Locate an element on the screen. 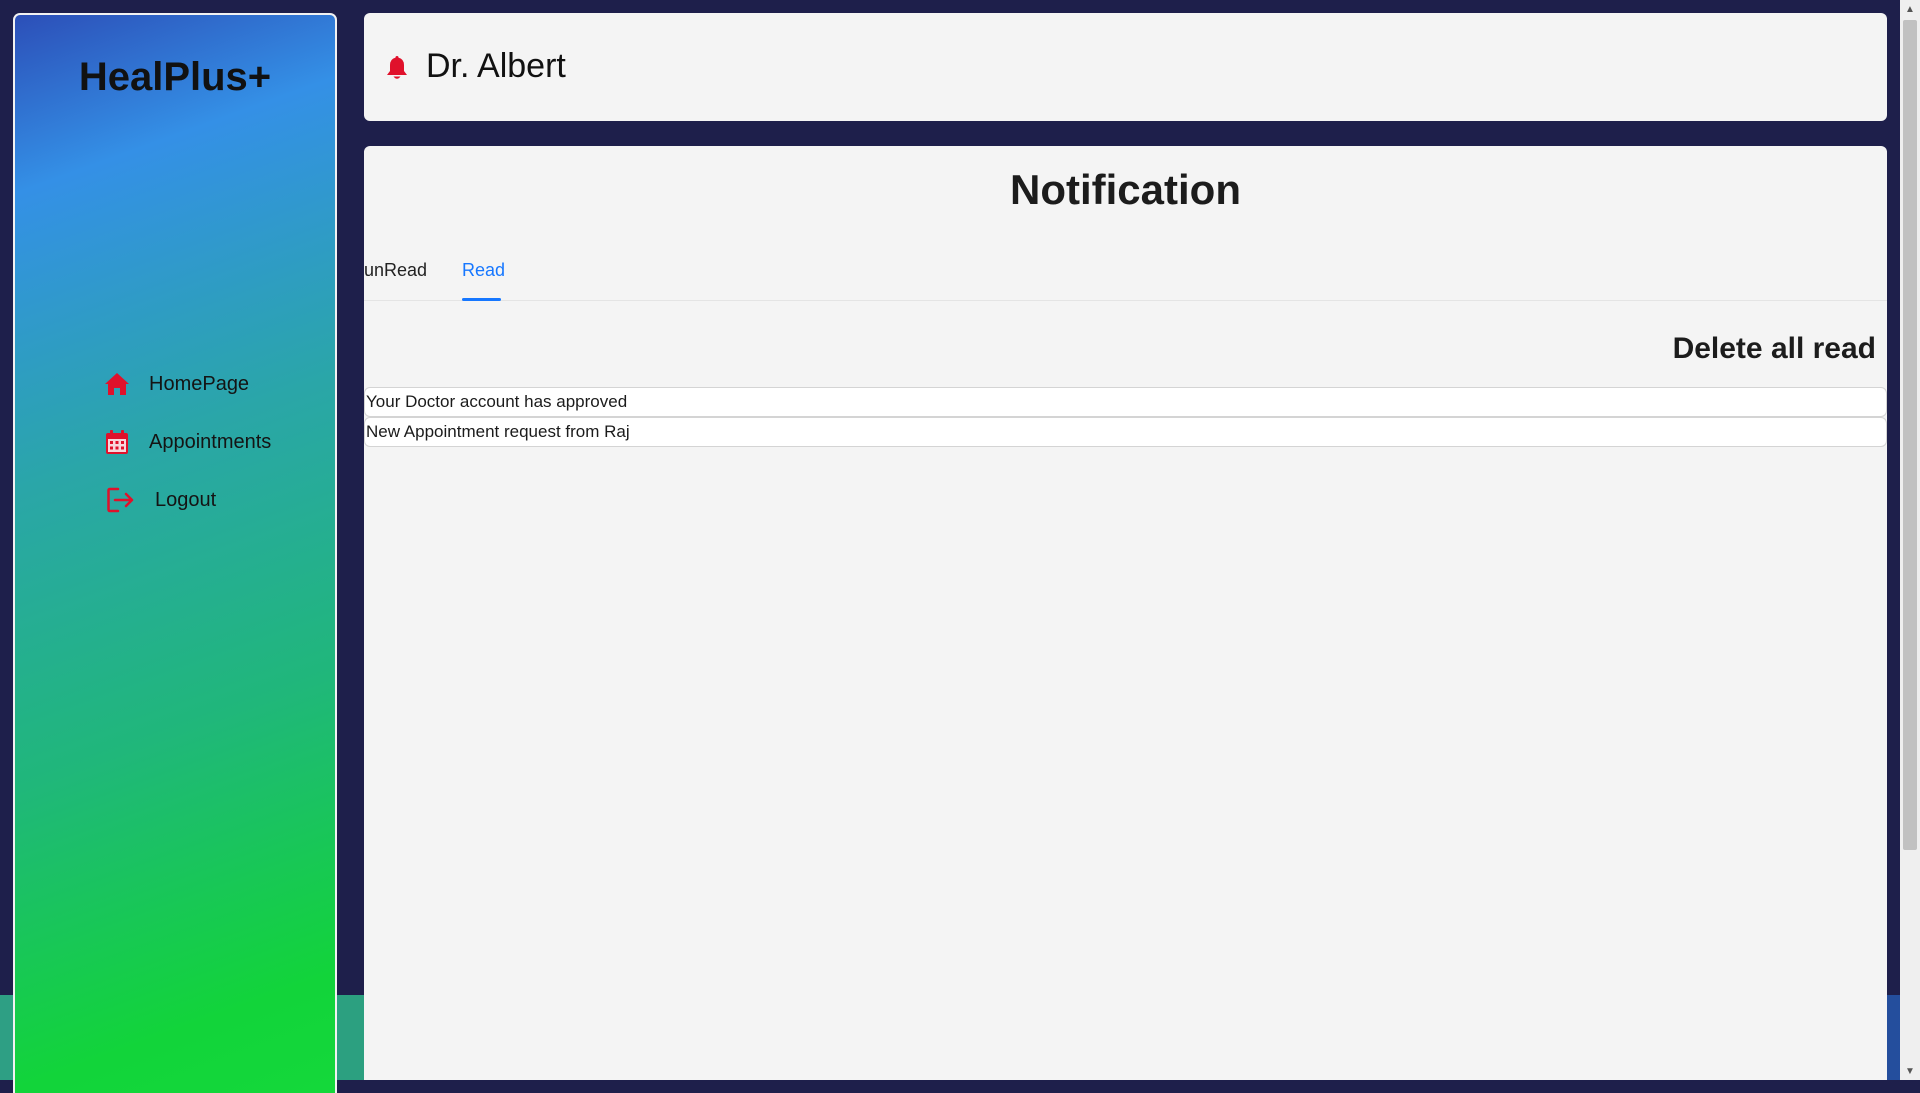 This screenshot has width=1920, height=1093. sidebar-item-homepage: HomePage is located at coordinates (187, 384).